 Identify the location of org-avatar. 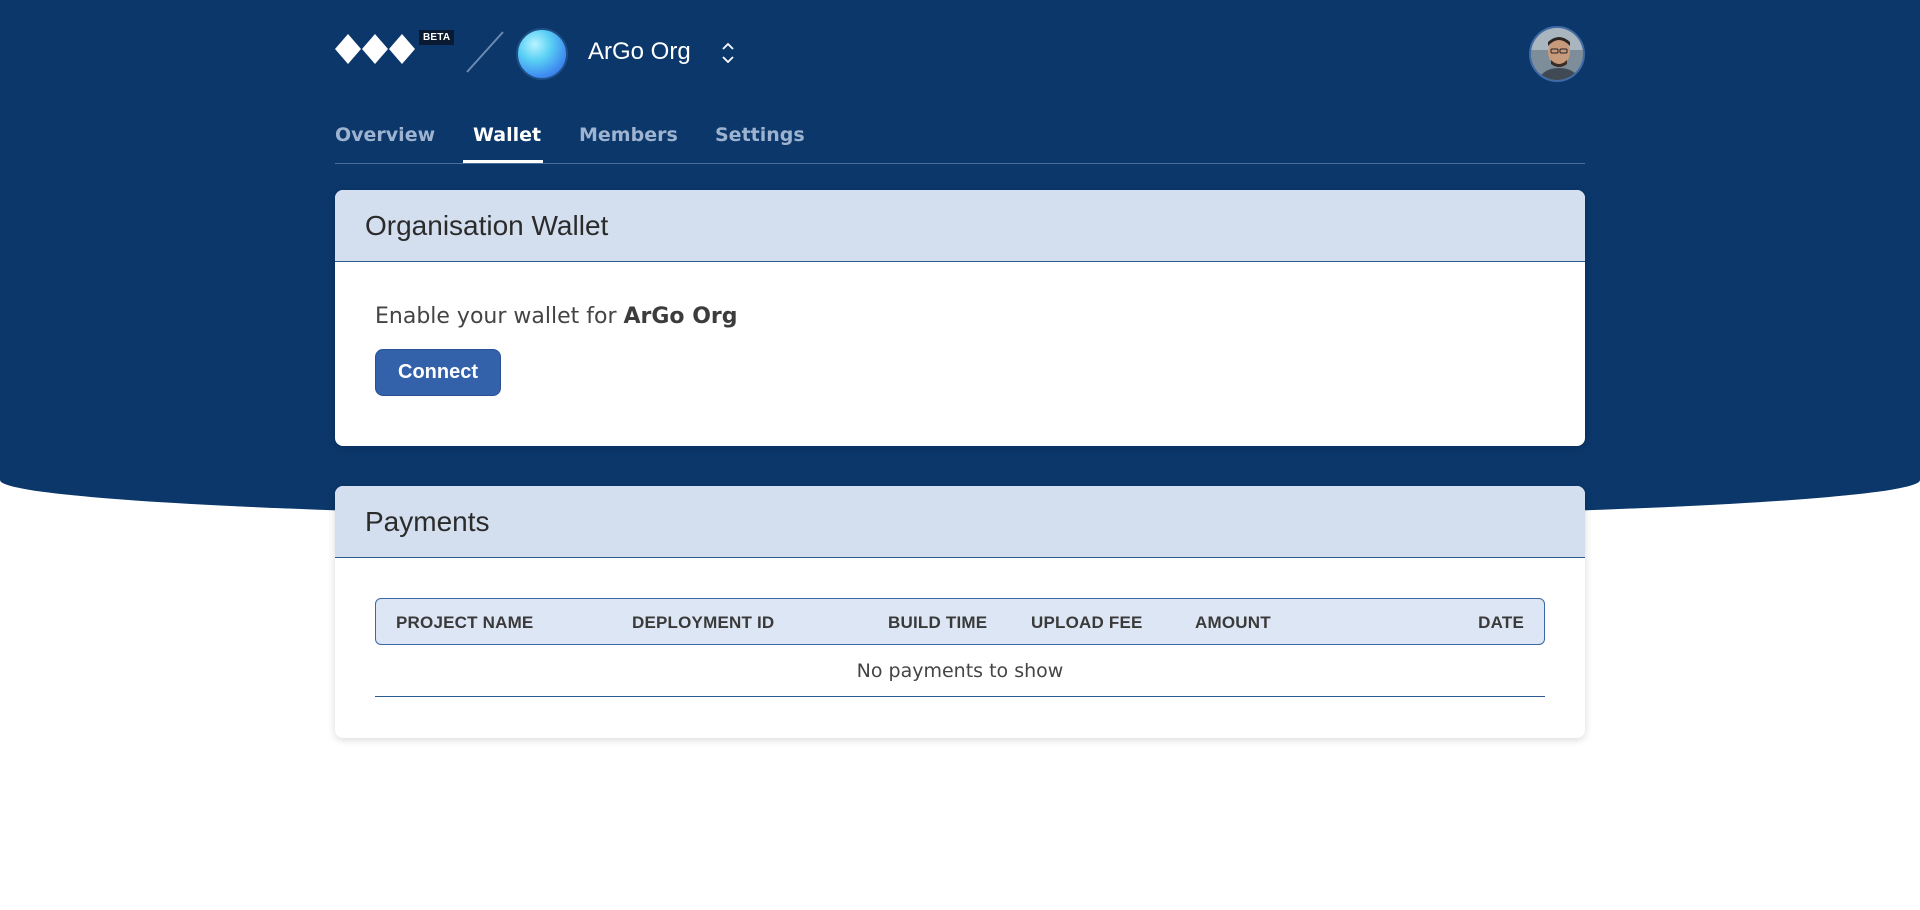
(542, 54).